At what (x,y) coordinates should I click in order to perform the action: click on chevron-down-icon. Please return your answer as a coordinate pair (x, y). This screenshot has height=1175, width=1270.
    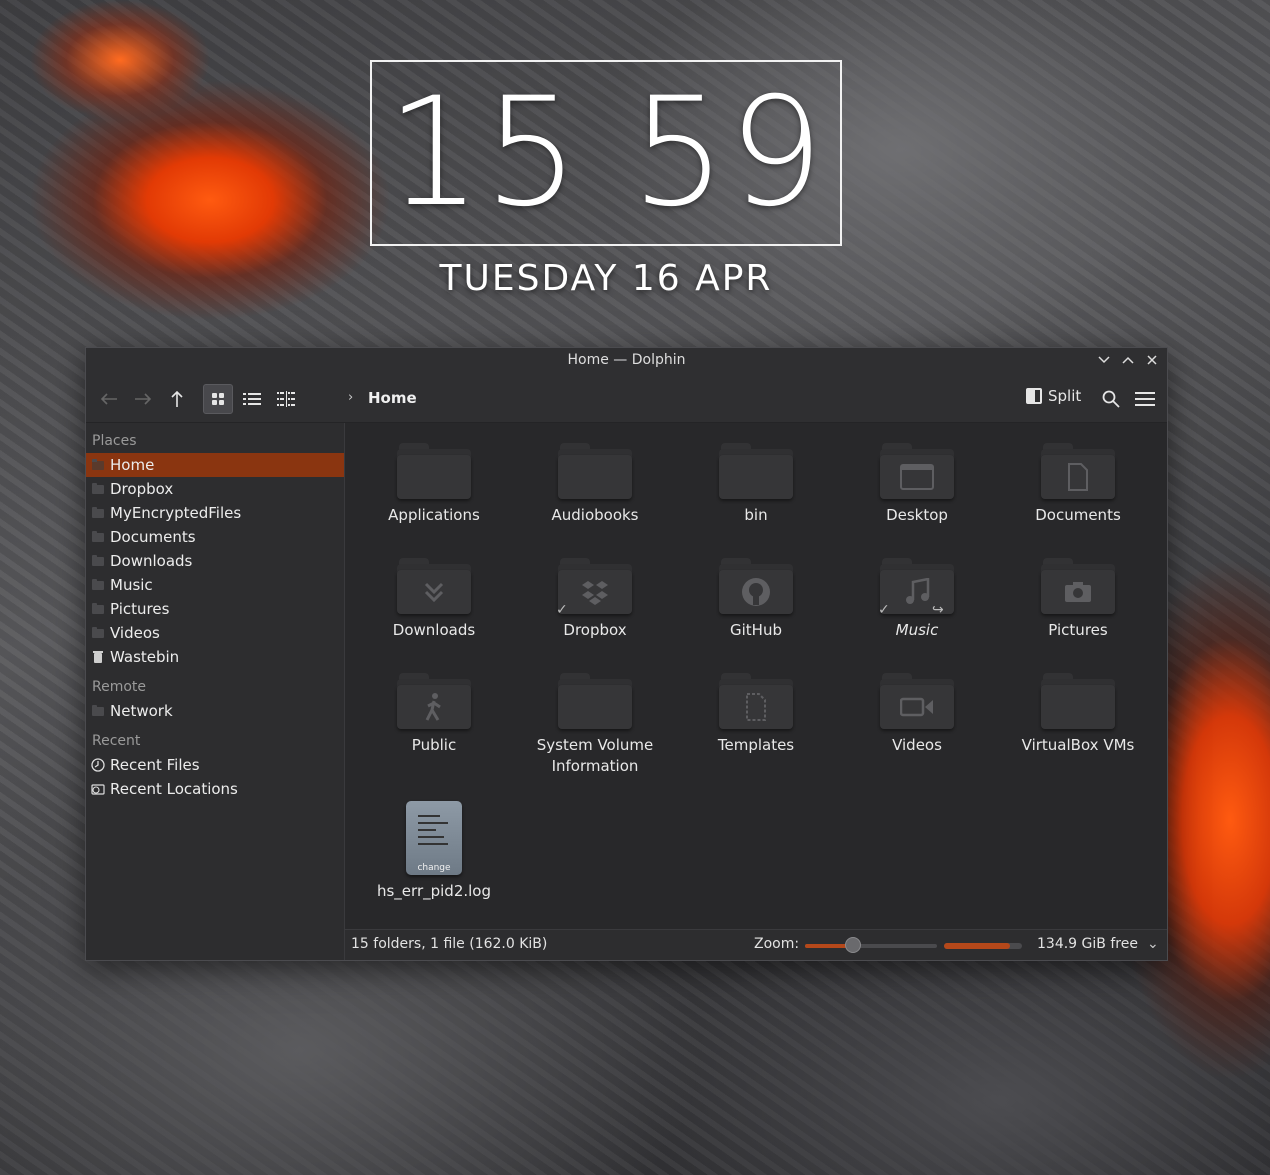
    Looking at the image, I should click on (1104, 360).